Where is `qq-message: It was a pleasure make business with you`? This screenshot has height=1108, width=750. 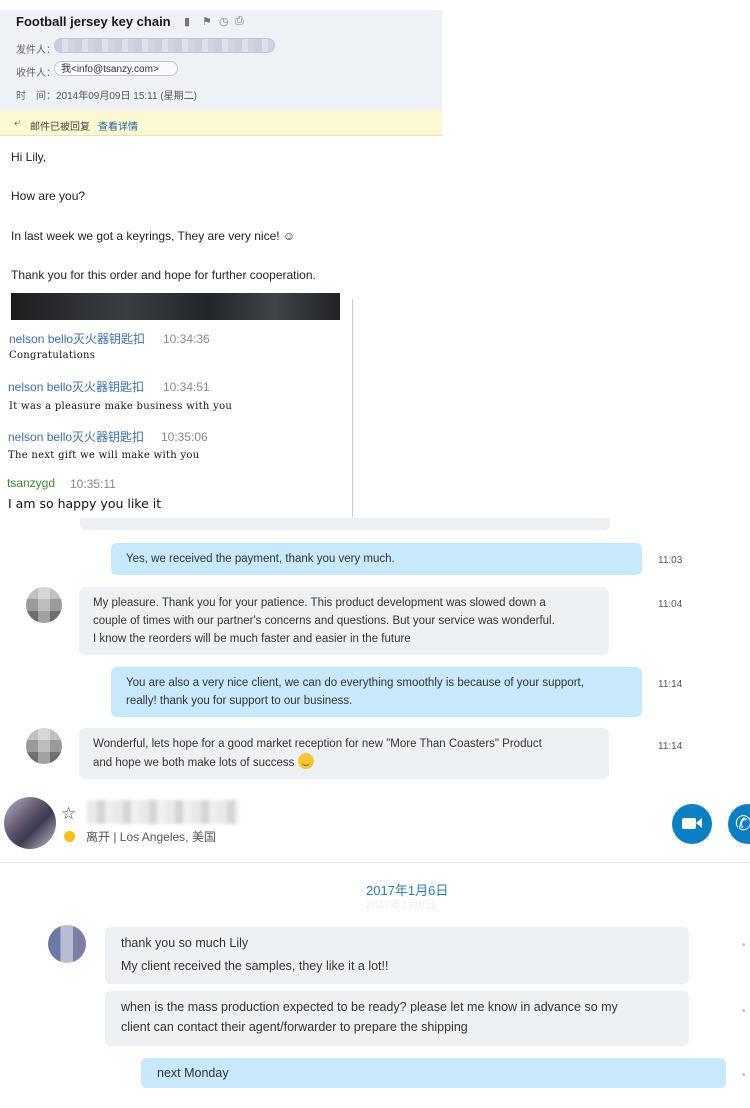
qq-message: It was a pleasure make business with you is located at coordinates (121, 406).